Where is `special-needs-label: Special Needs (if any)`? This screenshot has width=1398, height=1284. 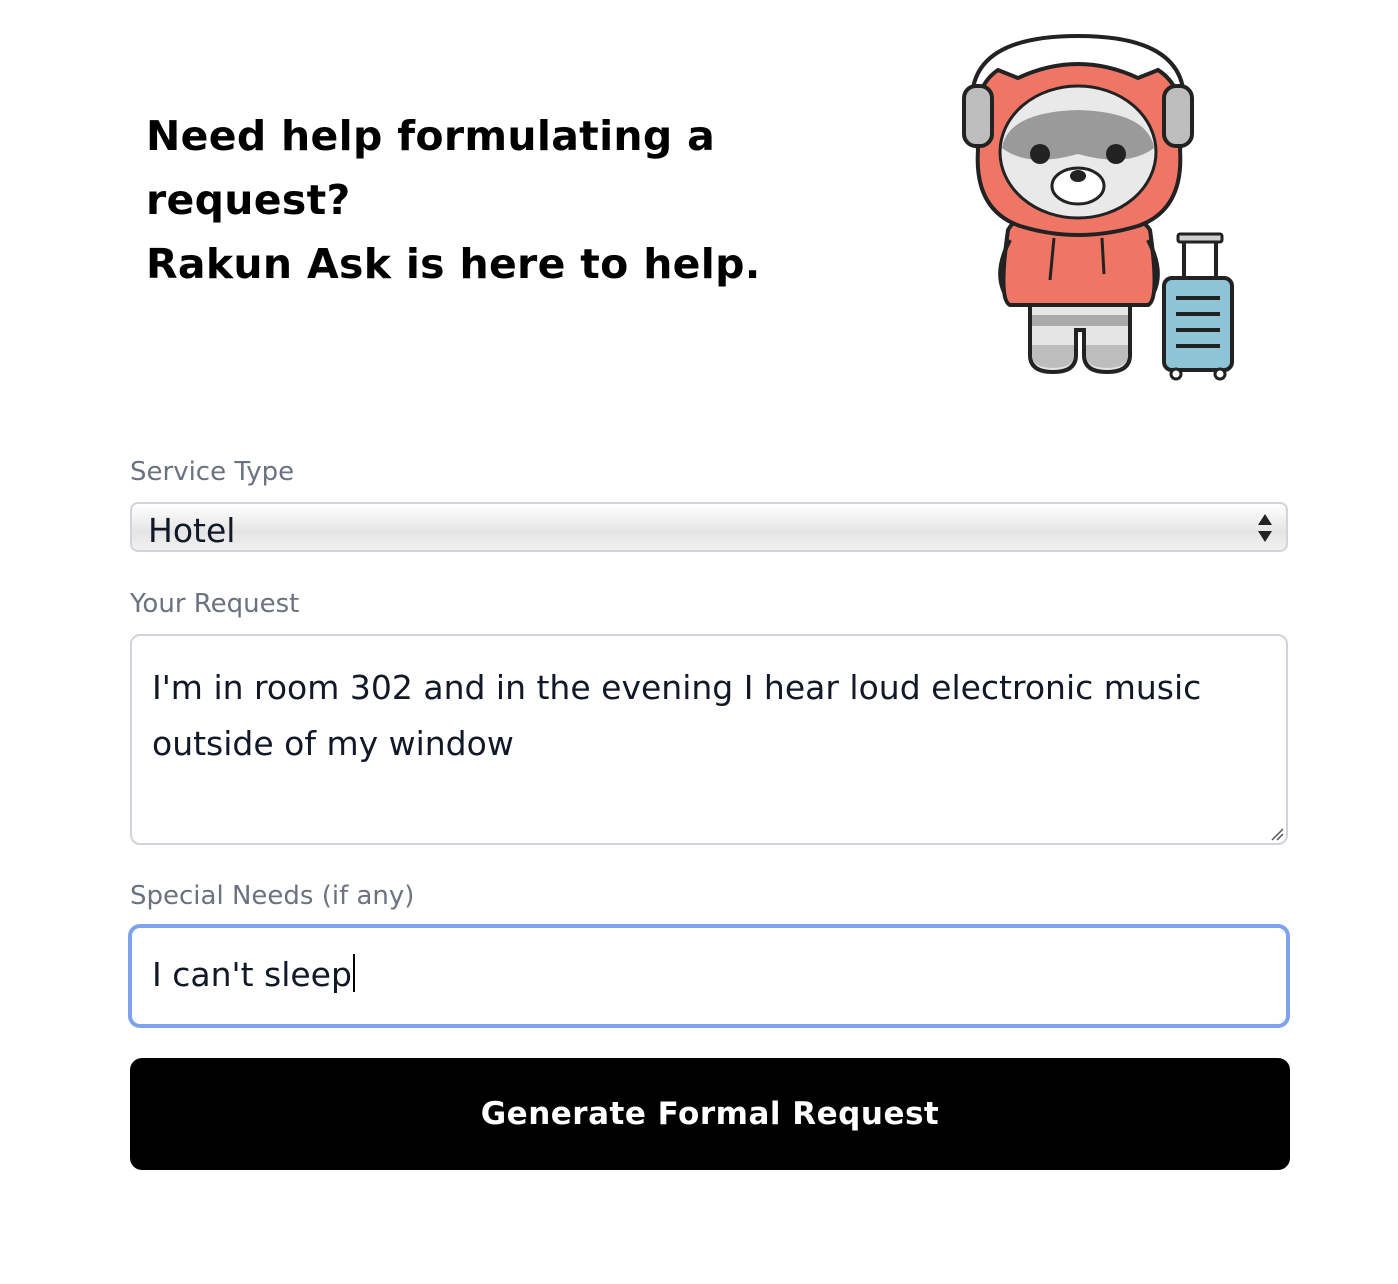
special-needs-label: Special Needs (if any) is located at coordinates (272, 896).